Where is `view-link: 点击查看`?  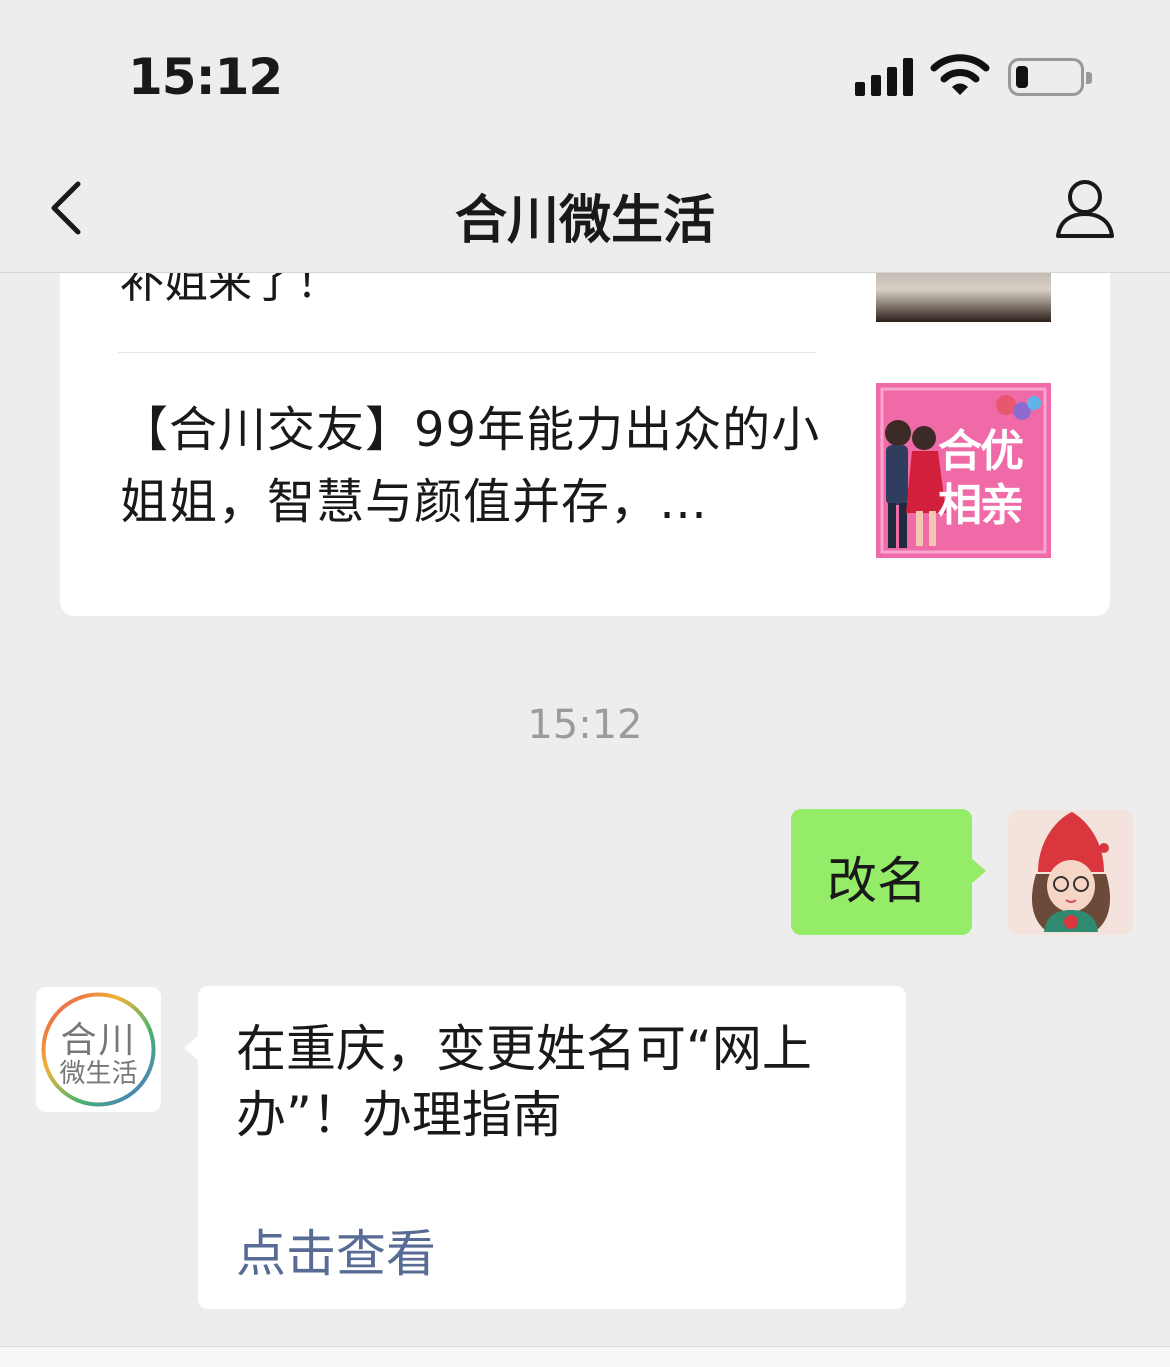
view-link: 点击查看 is located at coordinates (336, 1250).